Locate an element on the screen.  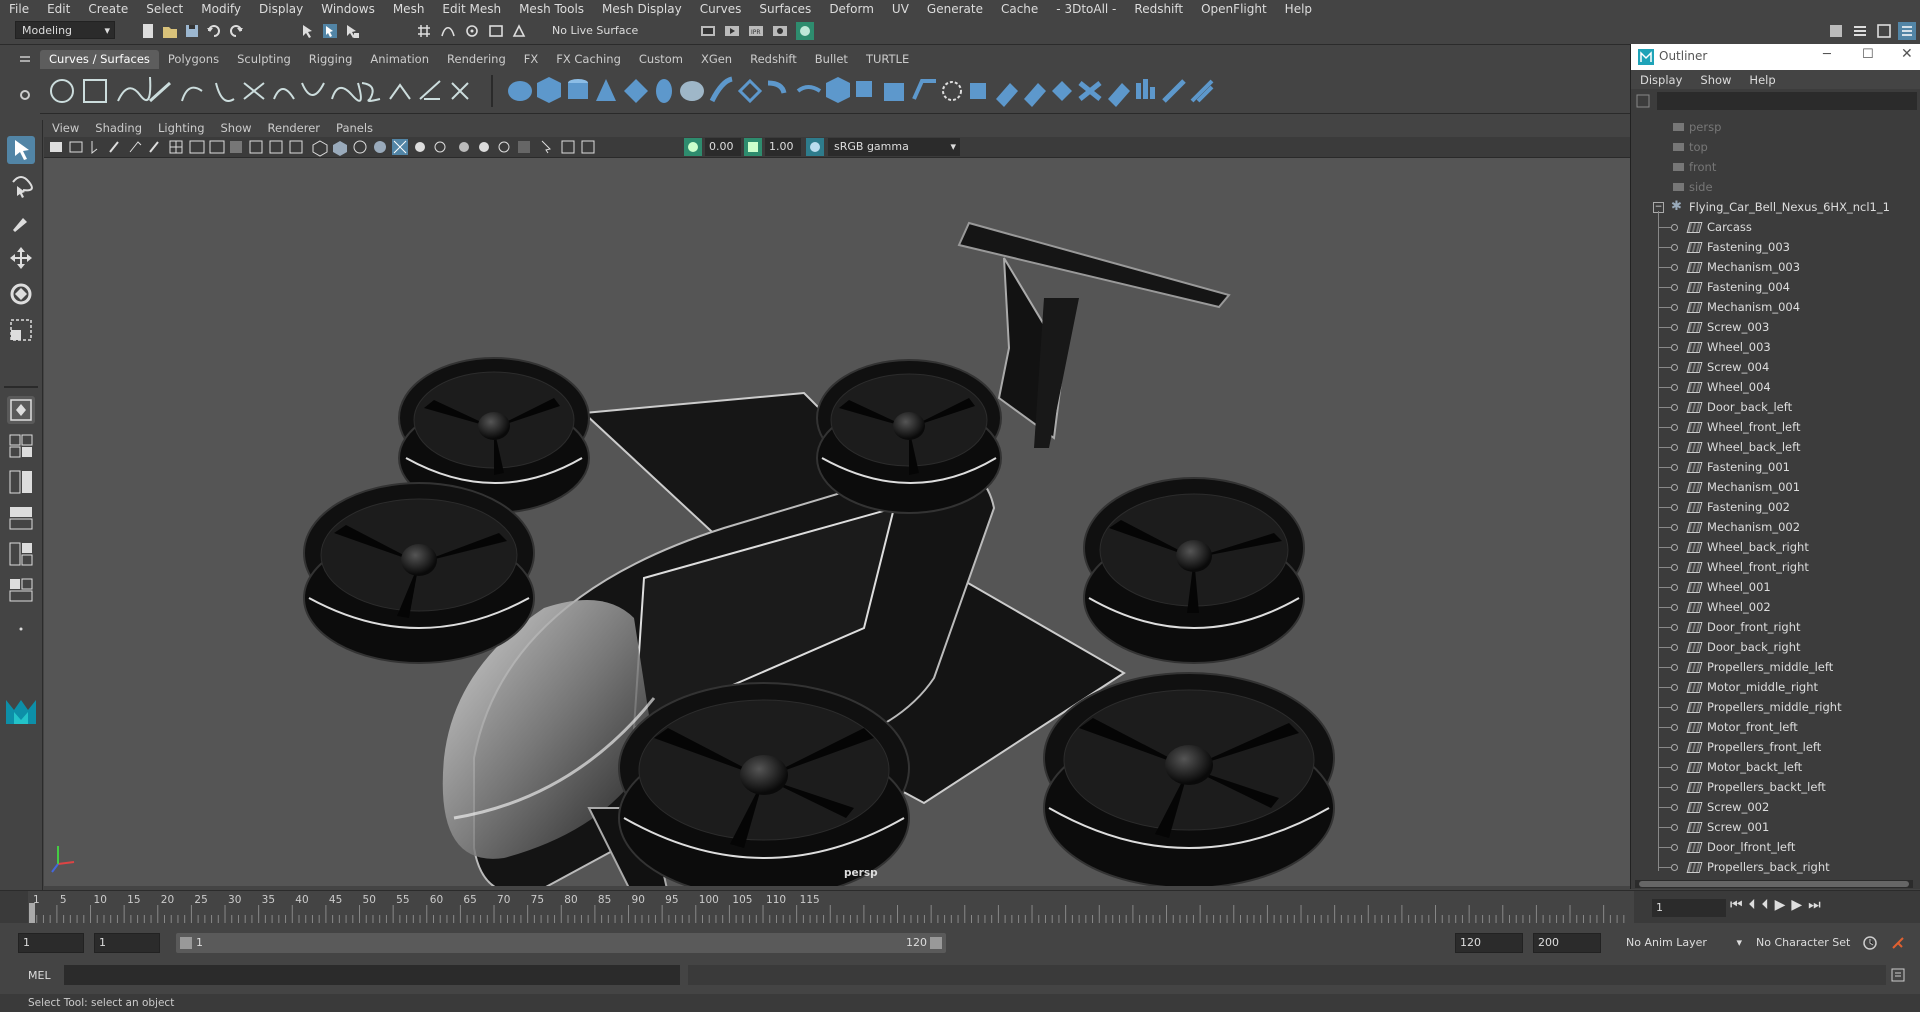
playback-start-field: 1 is located at coordinates (127, 943).